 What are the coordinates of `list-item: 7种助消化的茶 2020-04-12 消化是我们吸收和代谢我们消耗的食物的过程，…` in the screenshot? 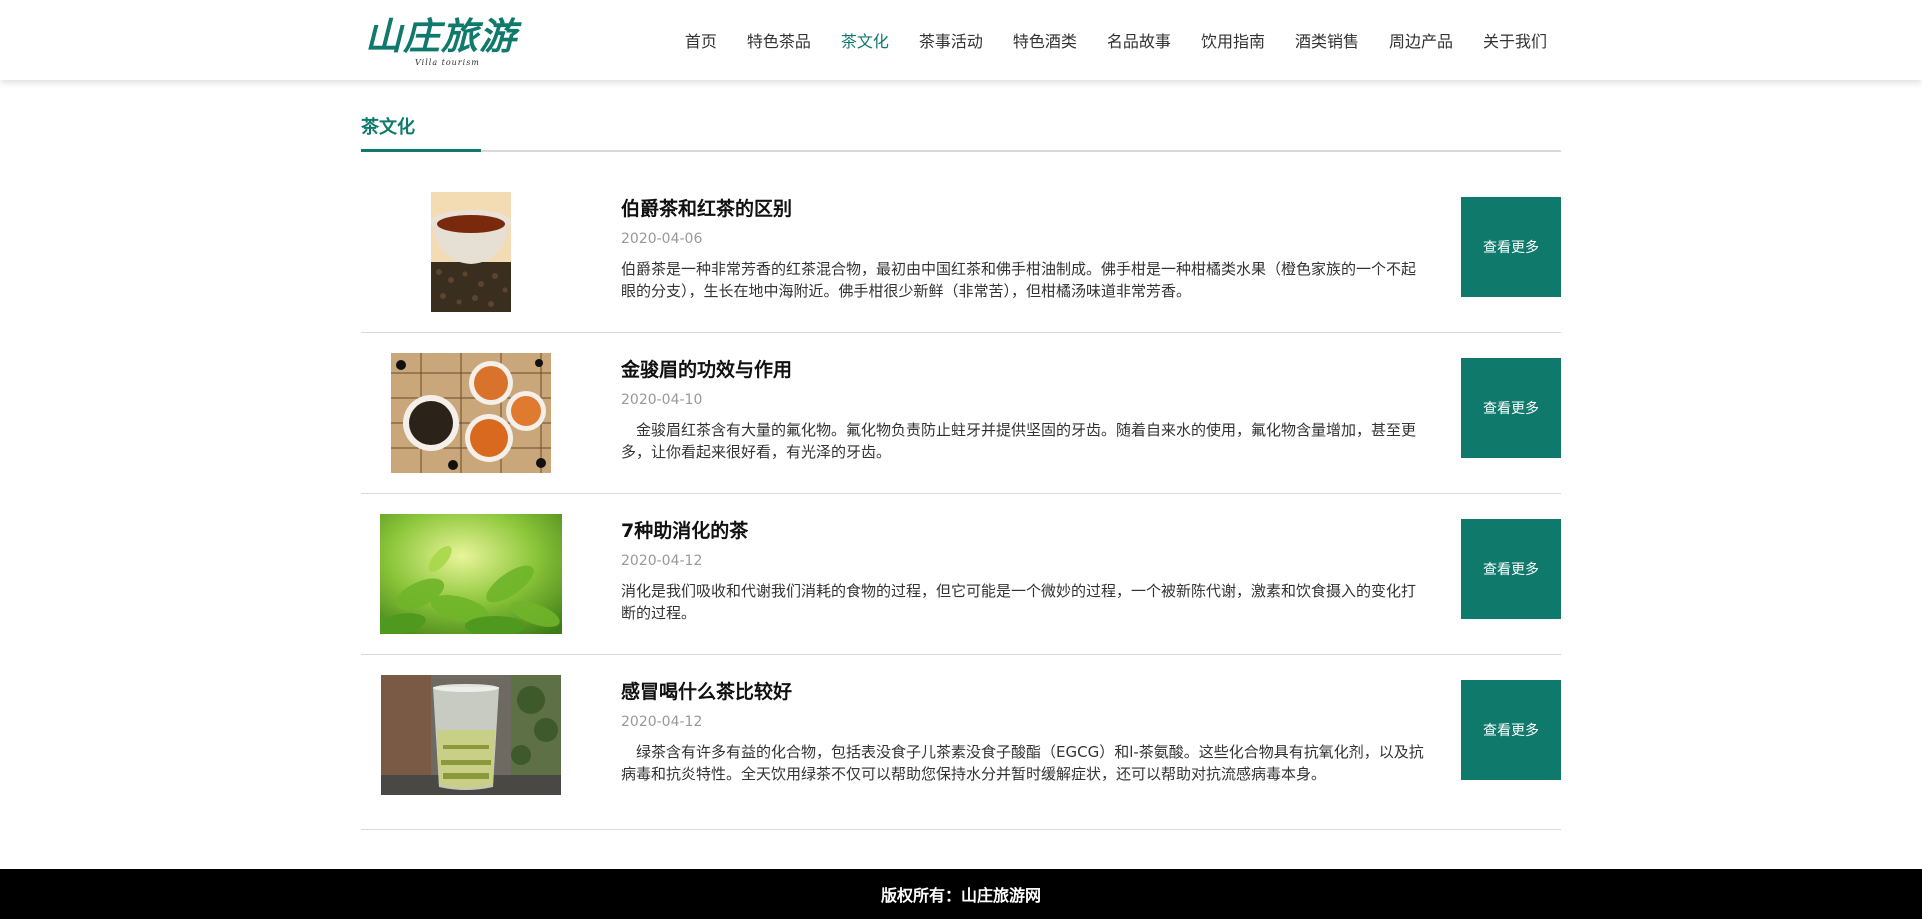 It's located at (961, 574).